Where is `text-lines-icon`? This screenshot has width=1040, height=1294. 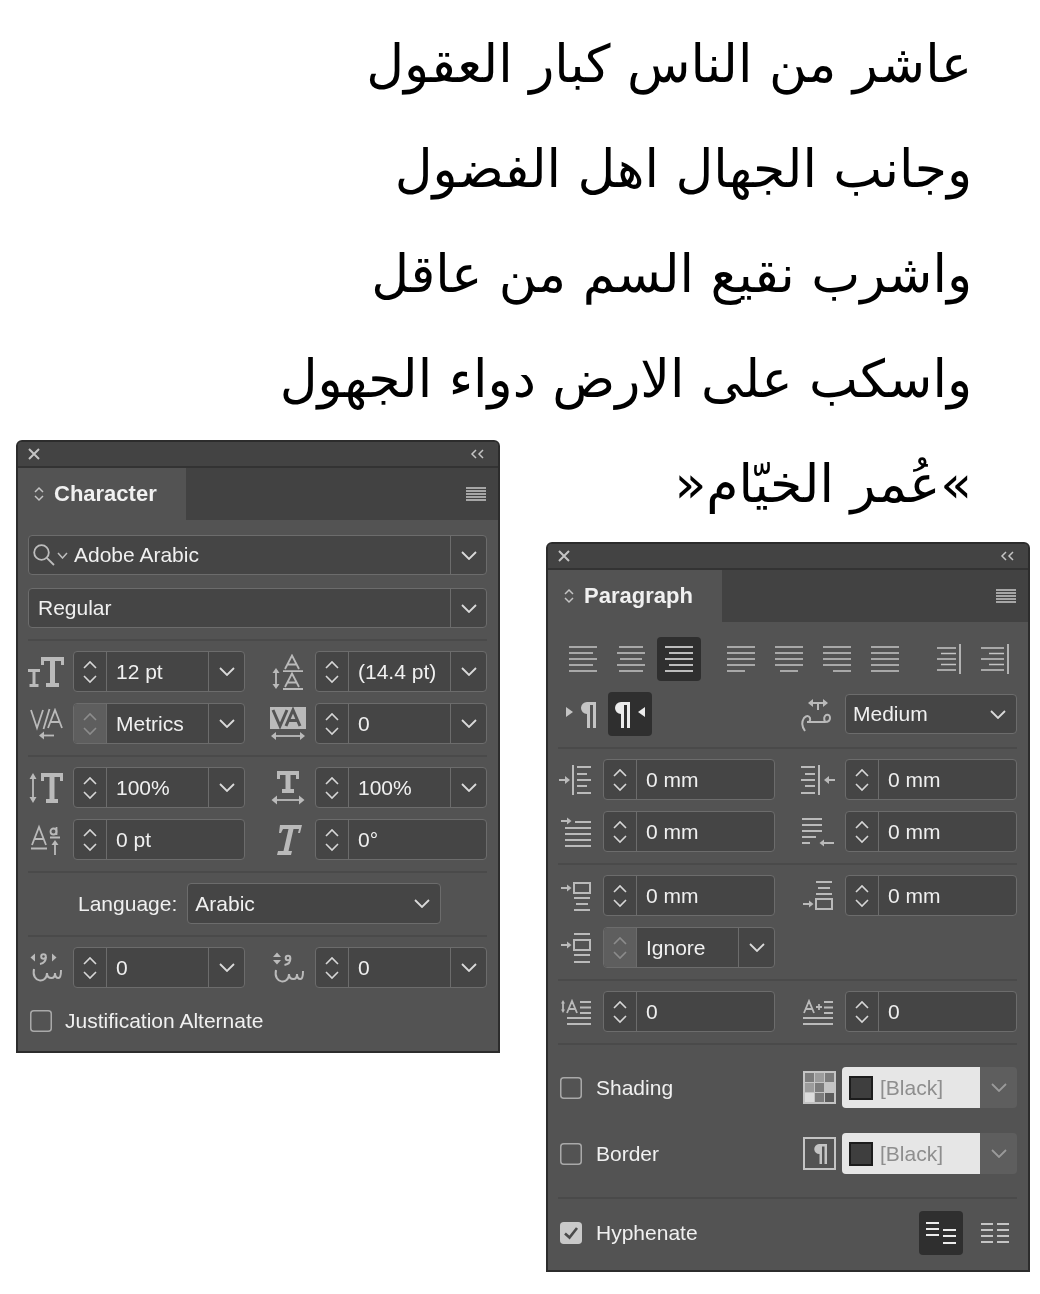 text-lines-icon is located at coordinates (941, 1233).